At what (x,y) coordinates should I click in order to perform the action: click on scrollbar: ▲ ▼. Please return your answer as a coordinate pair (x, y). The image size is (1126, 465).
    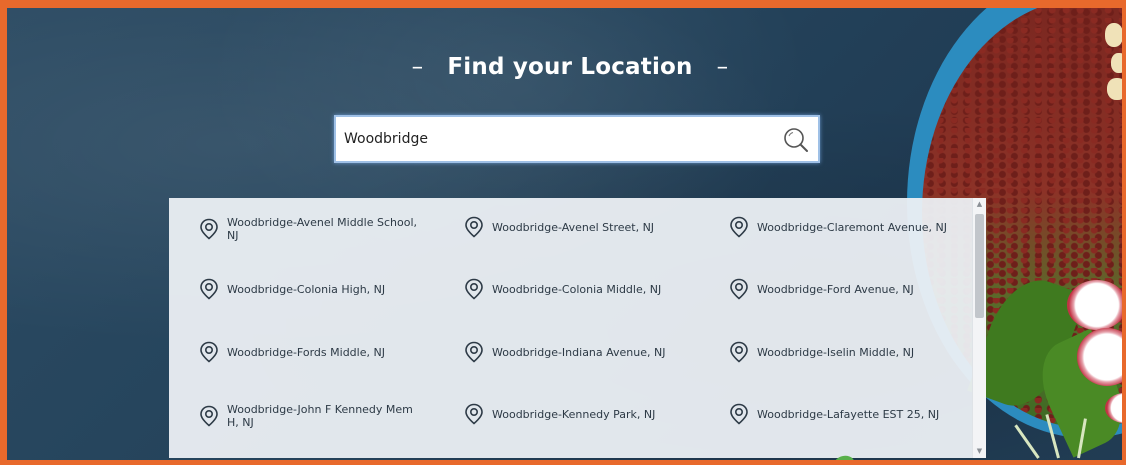
    Looking at the image, I should click on (979, 328).